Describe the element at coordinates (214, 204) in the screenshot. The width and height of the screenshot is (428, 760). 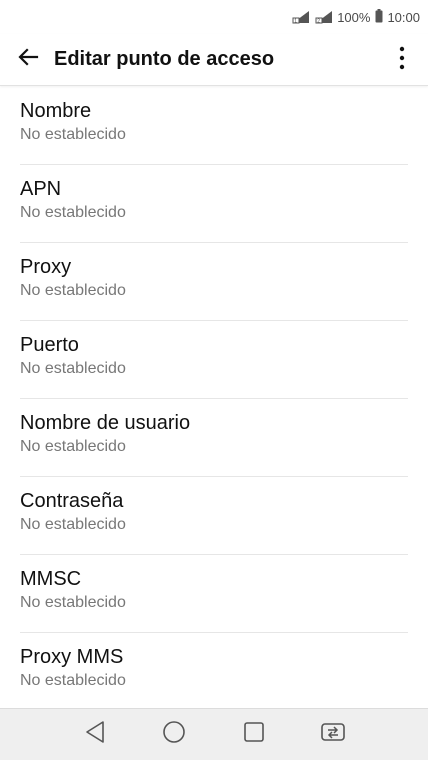
I see `list-item-apn: APN No establecido` at that location.